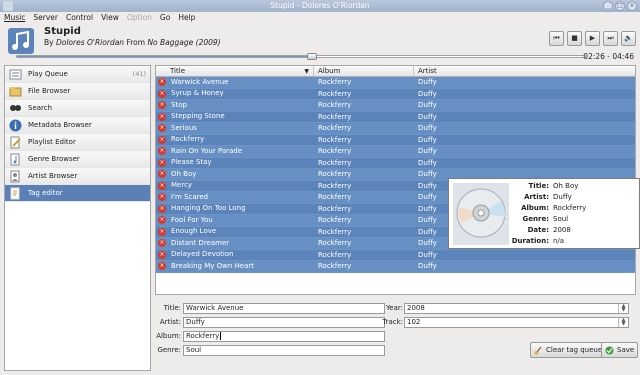 The height and width of the screenshot is (375, 640). Describe the element at coordinates (77, 74) in the screenshot. I see `sidebar-item-play-queue: Play Queue (41)` at that location.